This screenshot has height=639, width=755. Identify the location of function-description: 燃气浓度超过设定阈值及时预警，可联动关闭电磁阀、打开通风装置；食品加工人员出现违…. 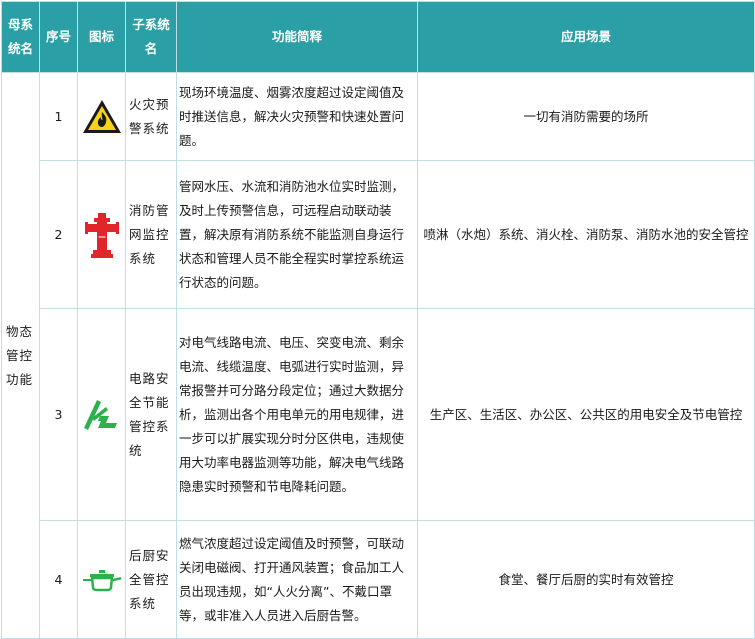
(297, 579).